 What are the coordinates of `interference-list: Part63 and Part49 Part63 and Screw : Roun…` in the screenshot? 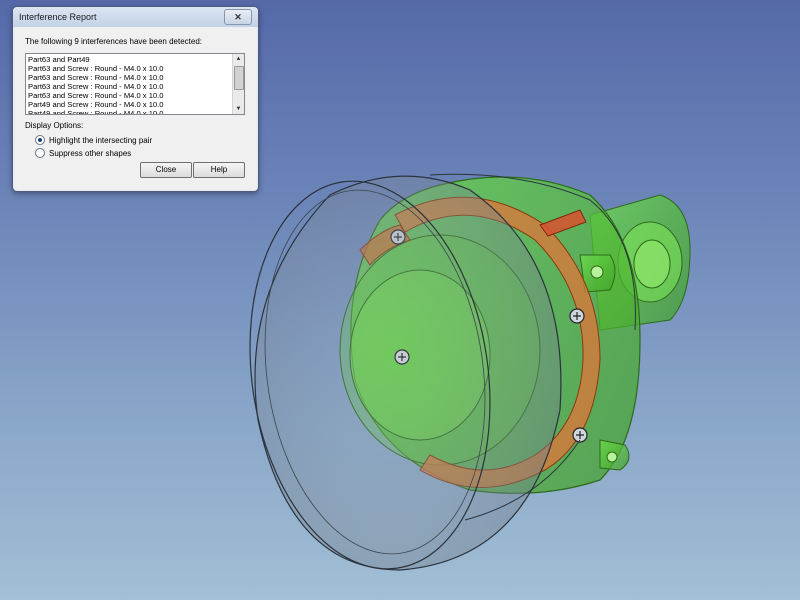 It's located at (135, 84).